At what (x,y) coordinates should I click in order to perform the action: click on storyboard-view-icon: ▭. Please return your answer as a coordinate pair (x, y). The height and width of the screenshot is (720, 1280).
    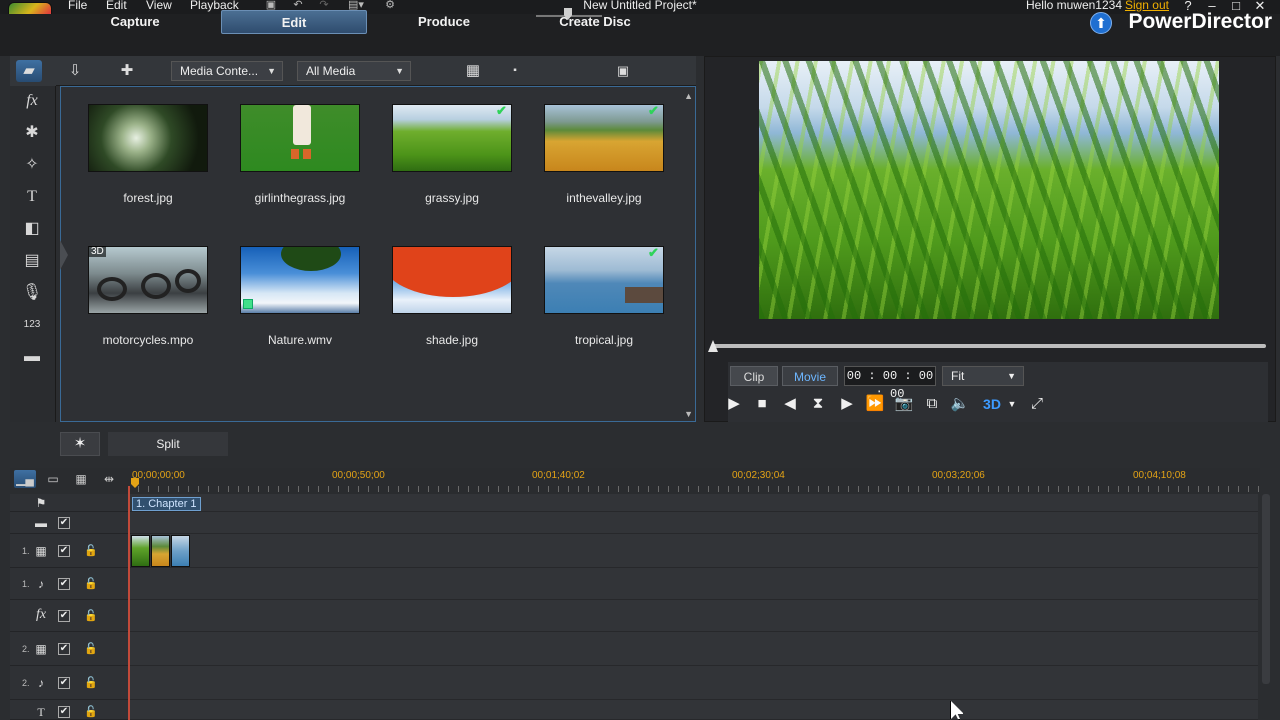
    Looking at the image, I should click on (53, 479).